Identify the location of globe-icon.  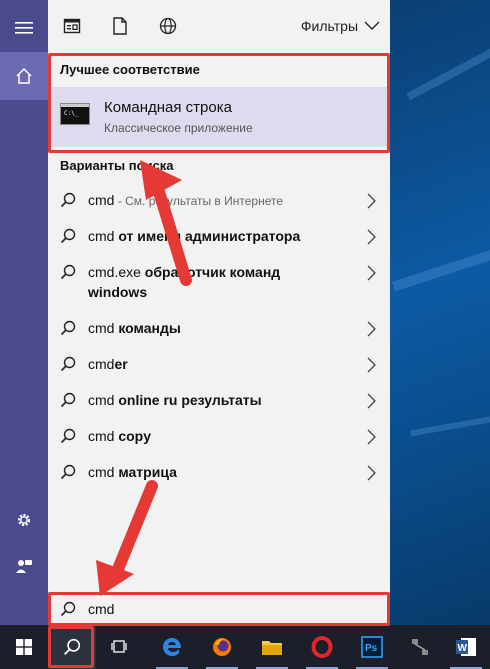
(168, 26).